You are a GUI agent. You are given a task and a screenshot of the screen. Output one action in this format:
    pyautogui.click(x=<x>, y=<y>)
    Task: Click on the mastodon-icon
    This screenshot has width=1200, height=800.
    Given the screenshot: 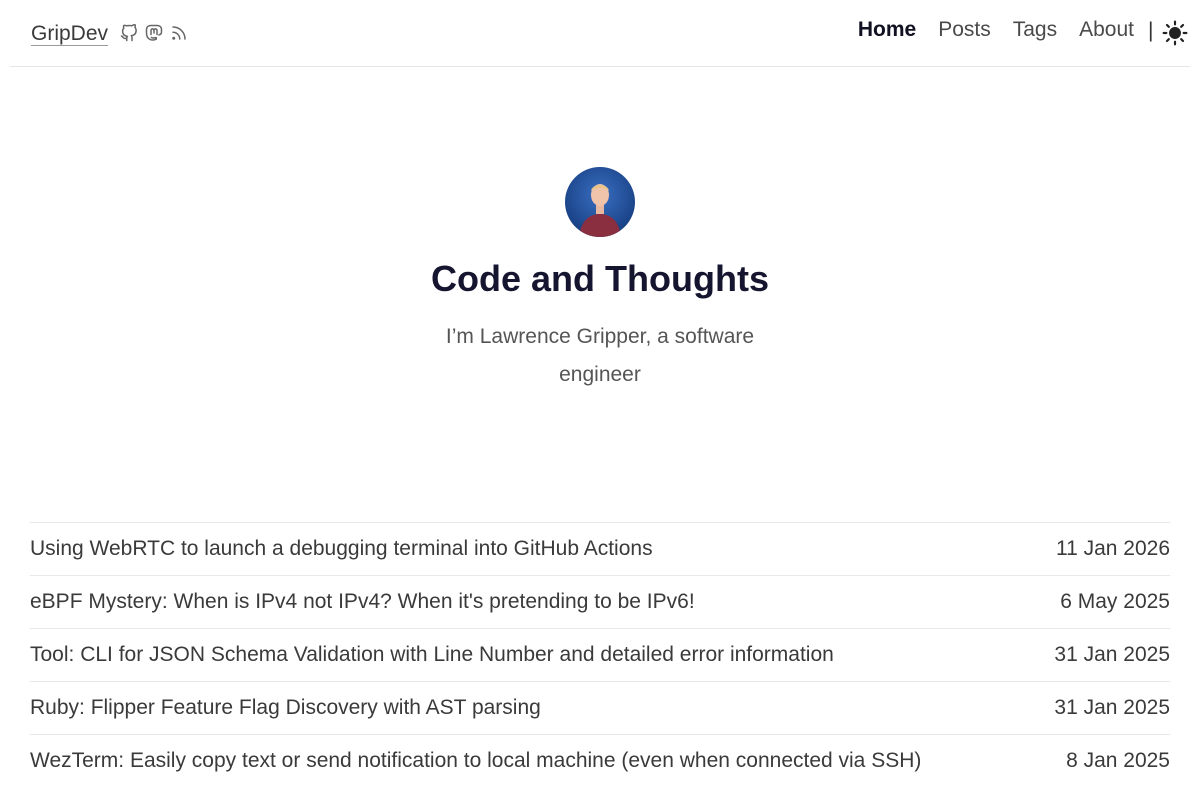 What is the action you would take?
    pyautogui.click(x=154, y=33)
    